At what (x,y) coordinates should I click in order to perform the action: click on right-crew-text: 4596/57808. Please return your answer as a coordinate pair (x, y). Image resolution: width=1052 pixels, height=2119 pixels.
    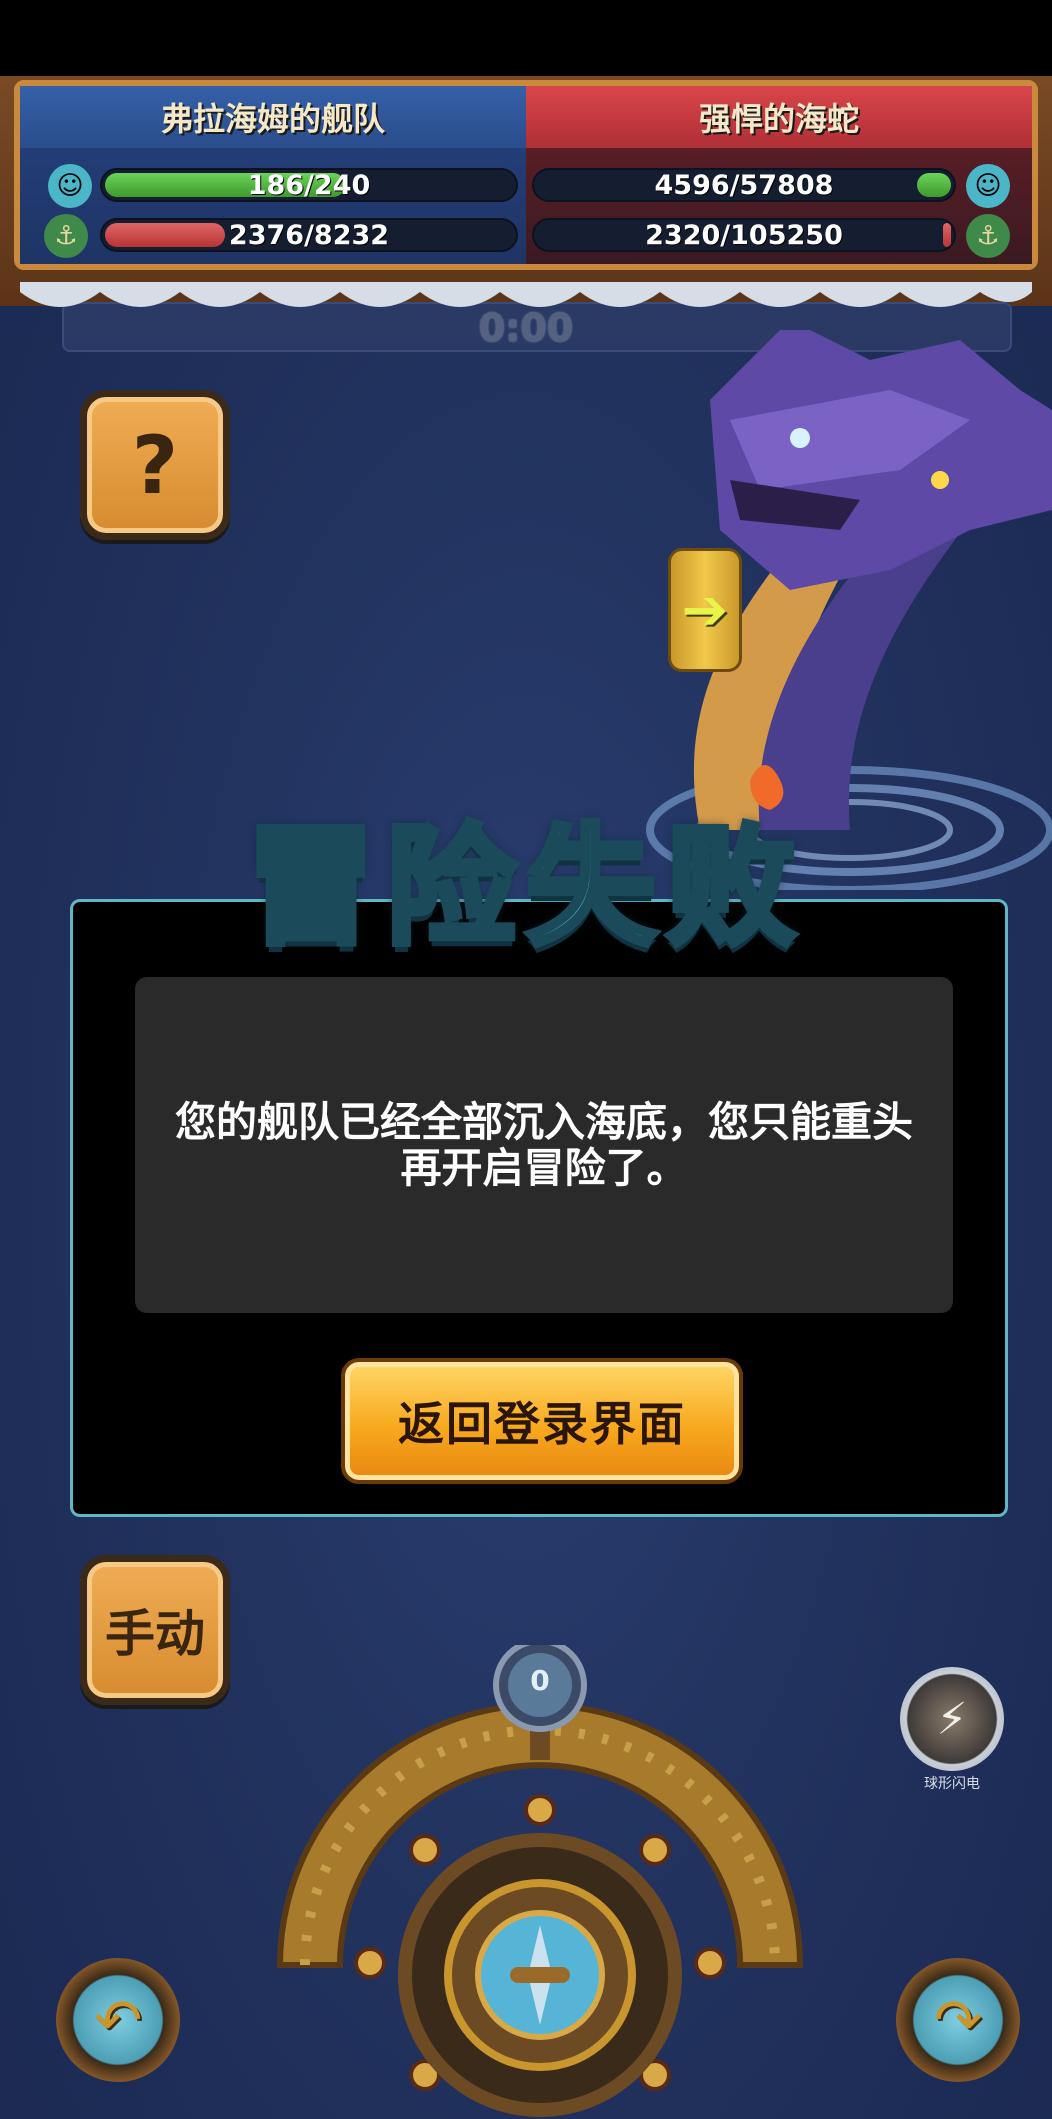
    Looking at the image, I should click on (744, 185).